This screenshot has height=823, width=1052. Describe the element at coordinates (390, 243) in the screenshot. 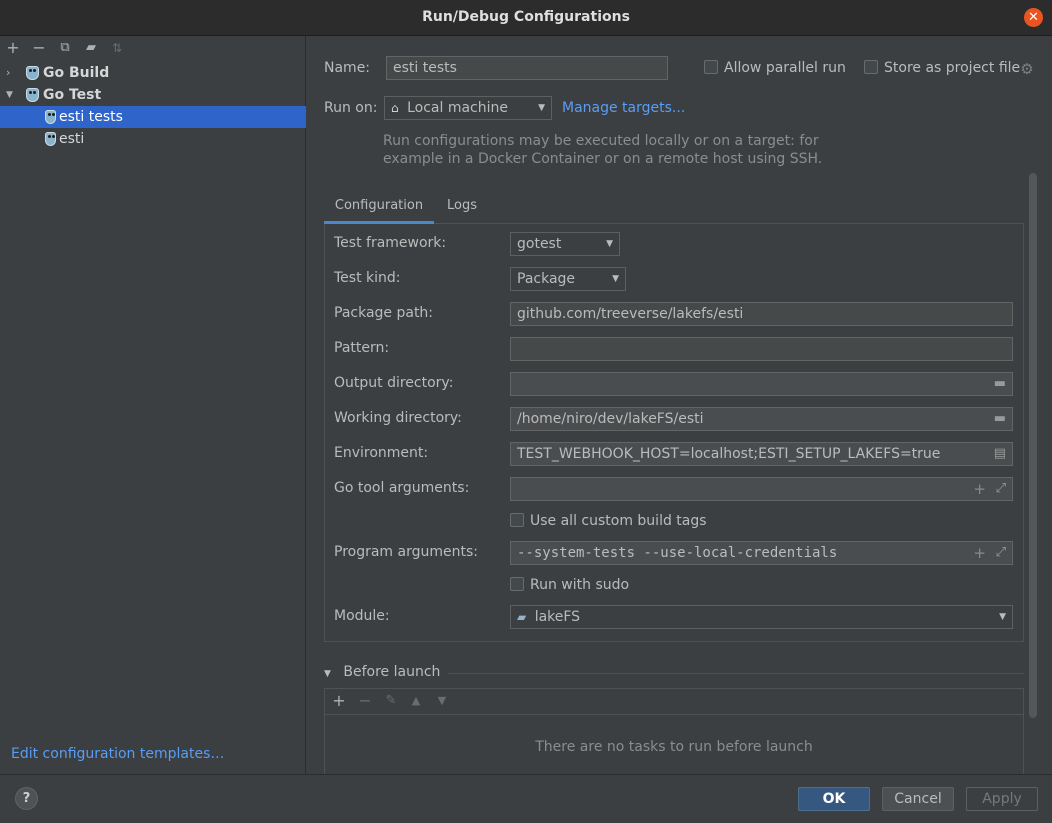

I see `test-framework-label: Test framework:` at that location.